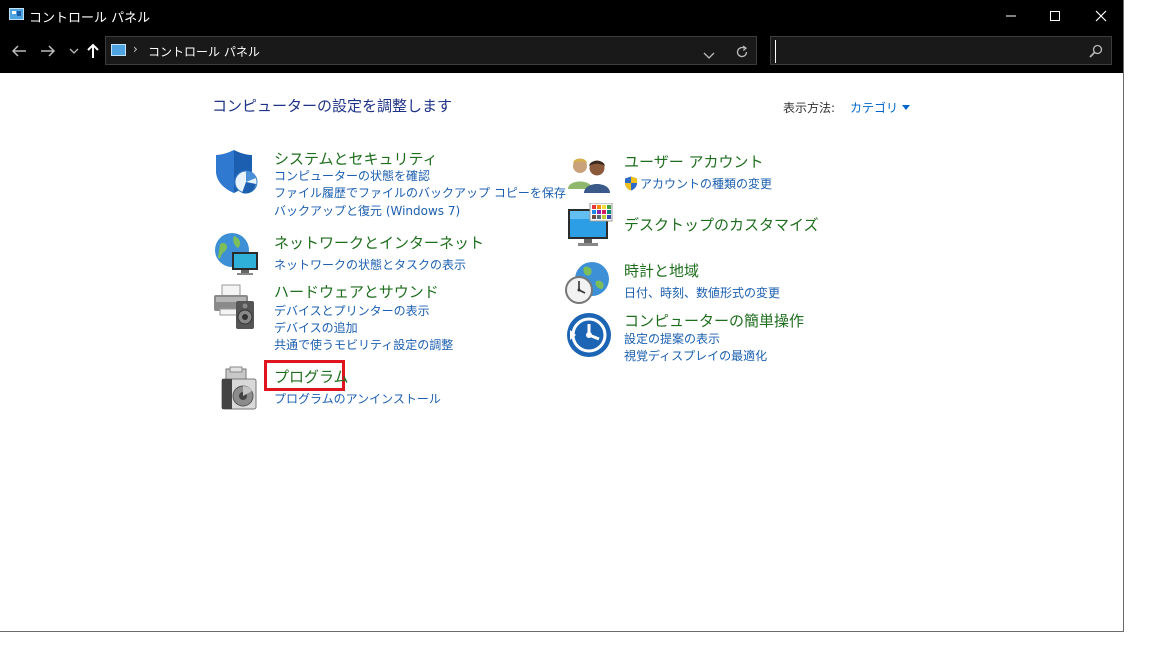 The width and height of the screenshot is (1152, 648). I want to click on category-programs: プログラム, so click(311, 376).